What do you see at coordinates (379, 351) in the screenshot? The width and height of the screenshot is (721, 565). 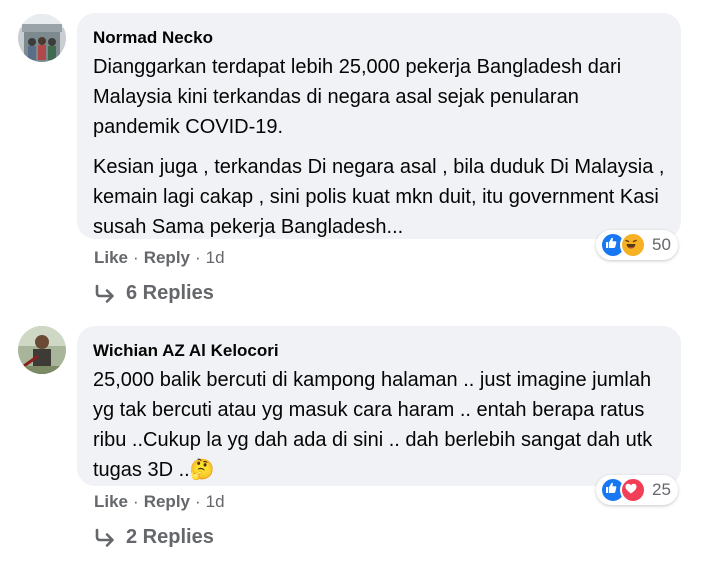 I see `comment-author: Wichian AZ Al Kelocori` at bounding box center [379, 351].